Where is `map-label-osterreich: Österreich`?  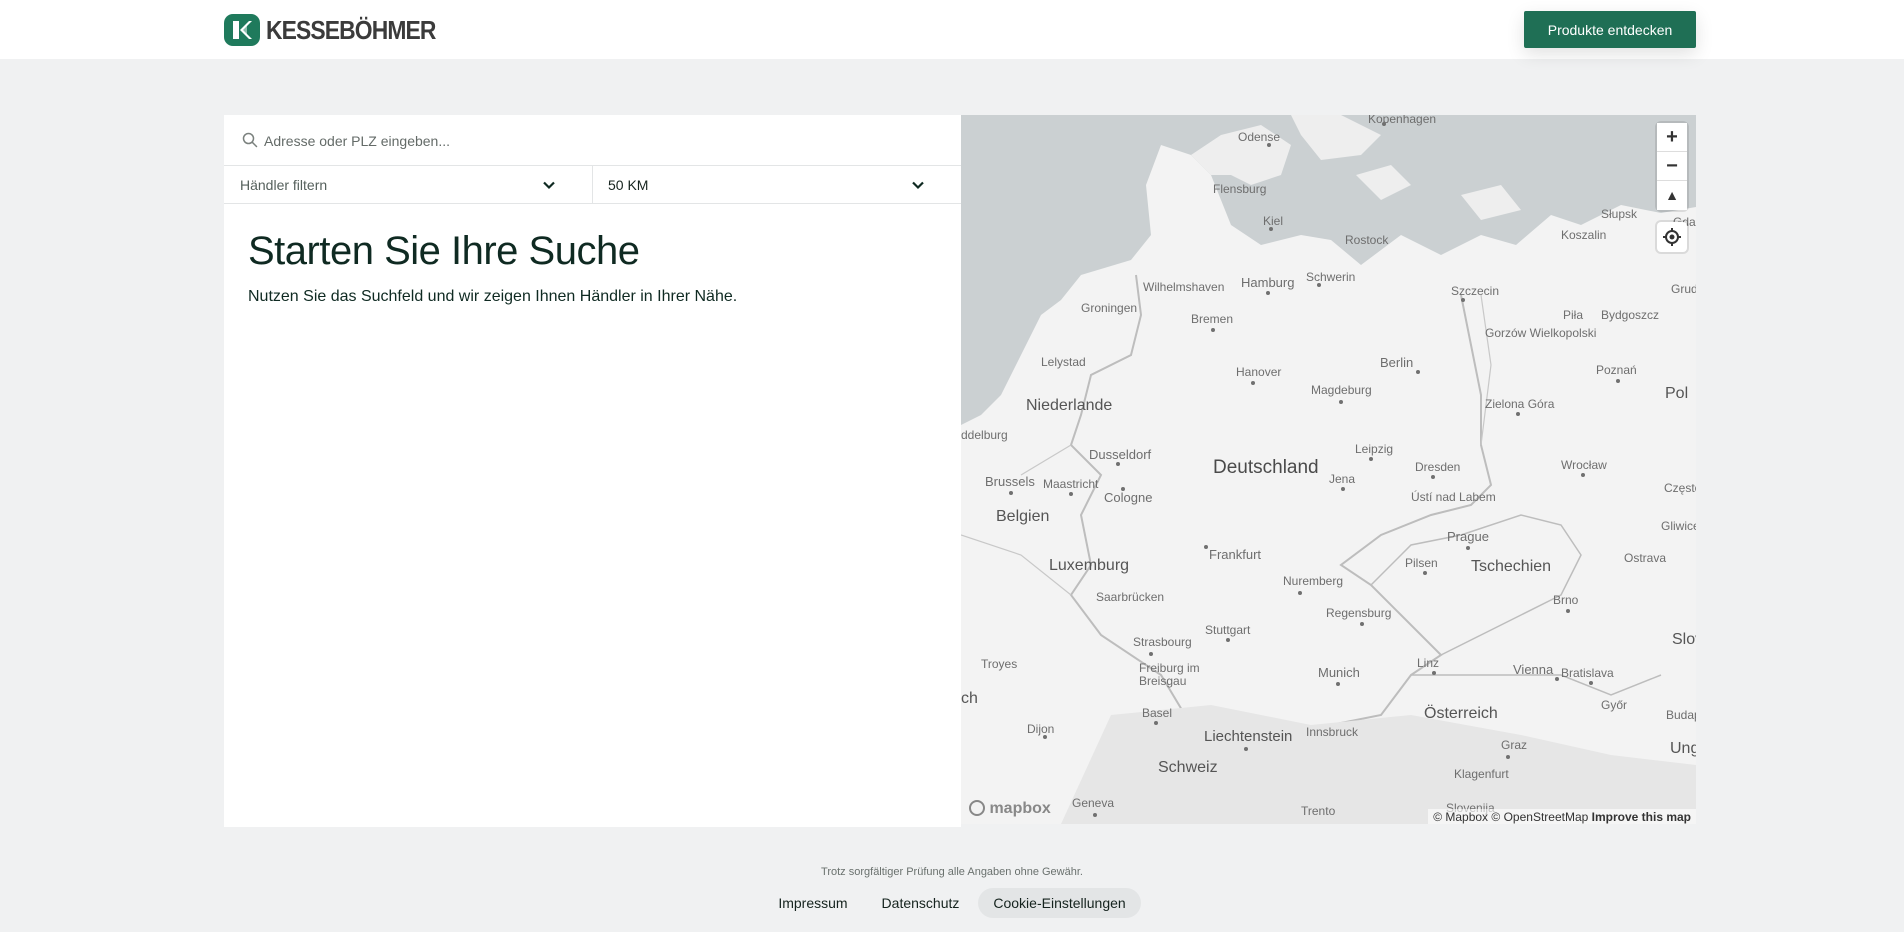 map-label-osterreich: Österreich is located at coordinates (1461, 713).